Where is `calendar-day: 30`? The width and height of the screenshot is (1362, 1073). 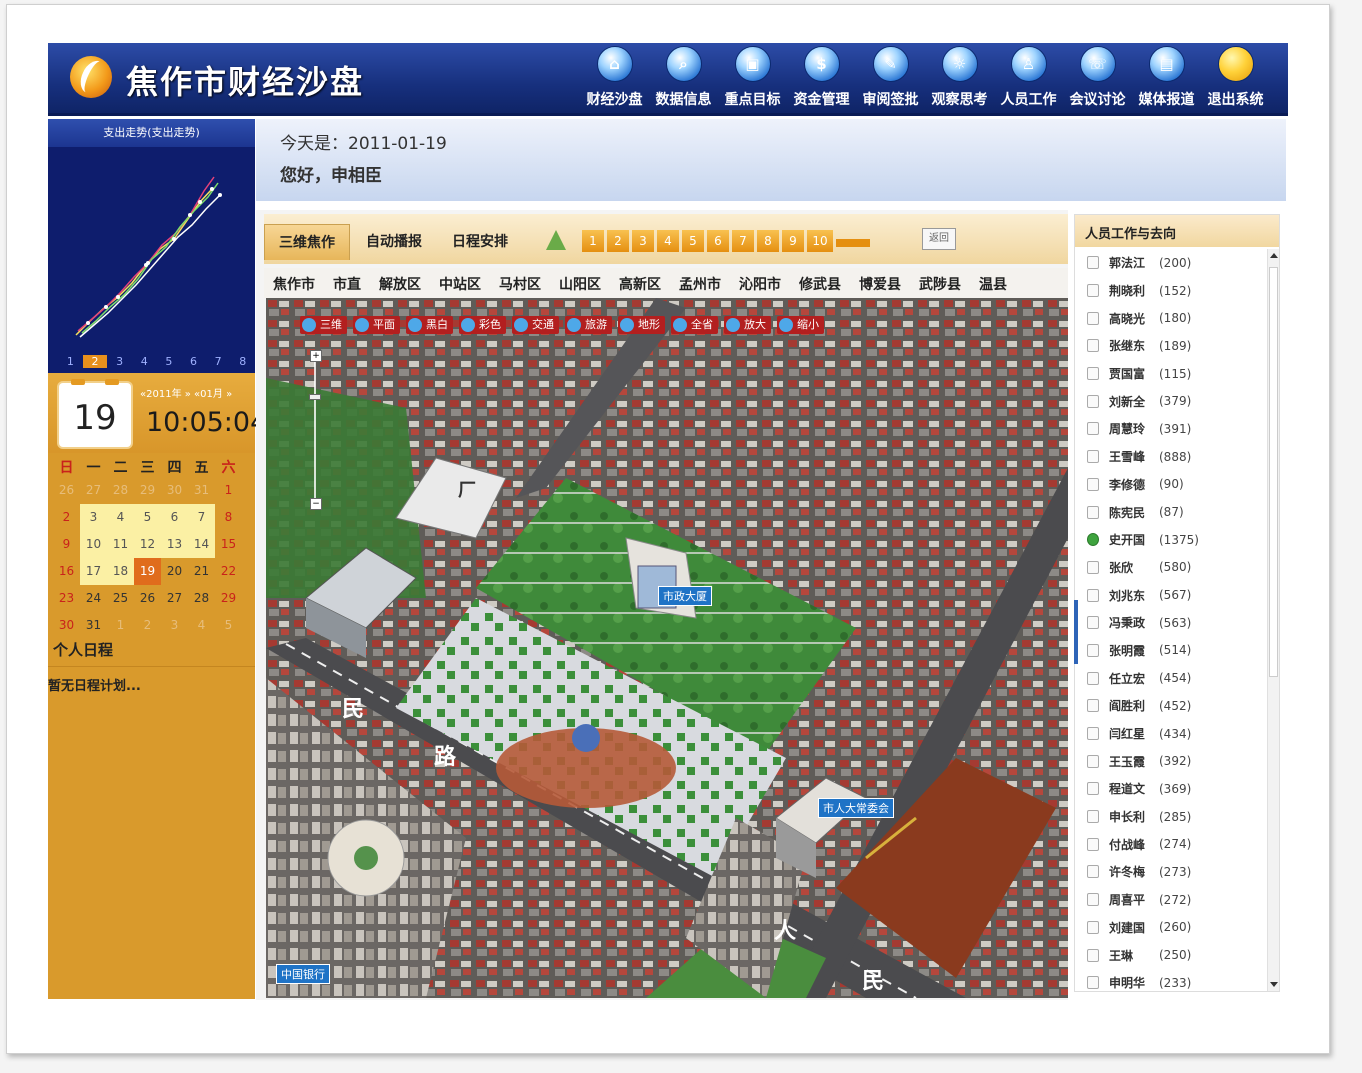 calendar-day: 30 is located at coordinates (66, 625).